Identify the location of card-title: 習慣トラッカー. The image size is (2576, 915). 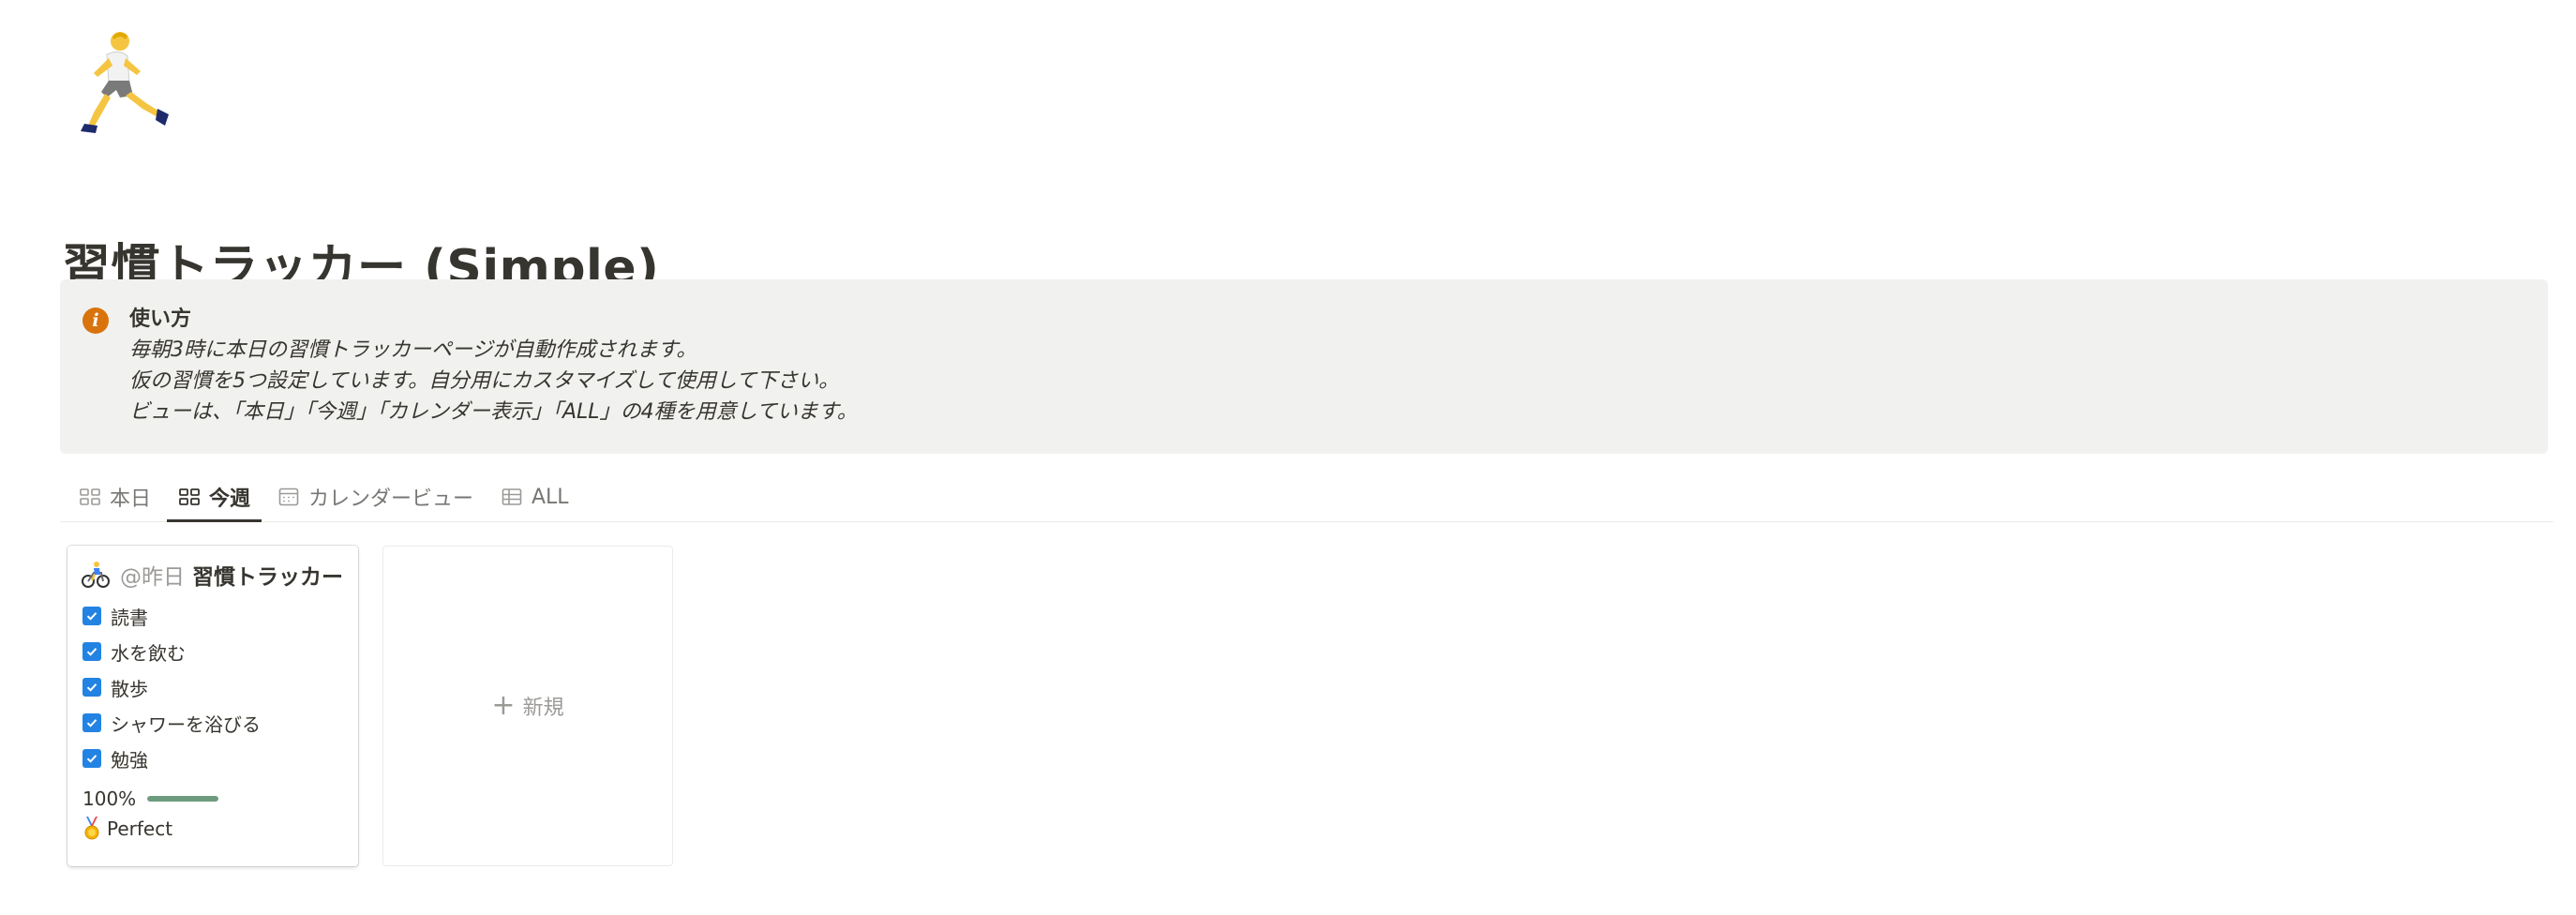
(268, 577).